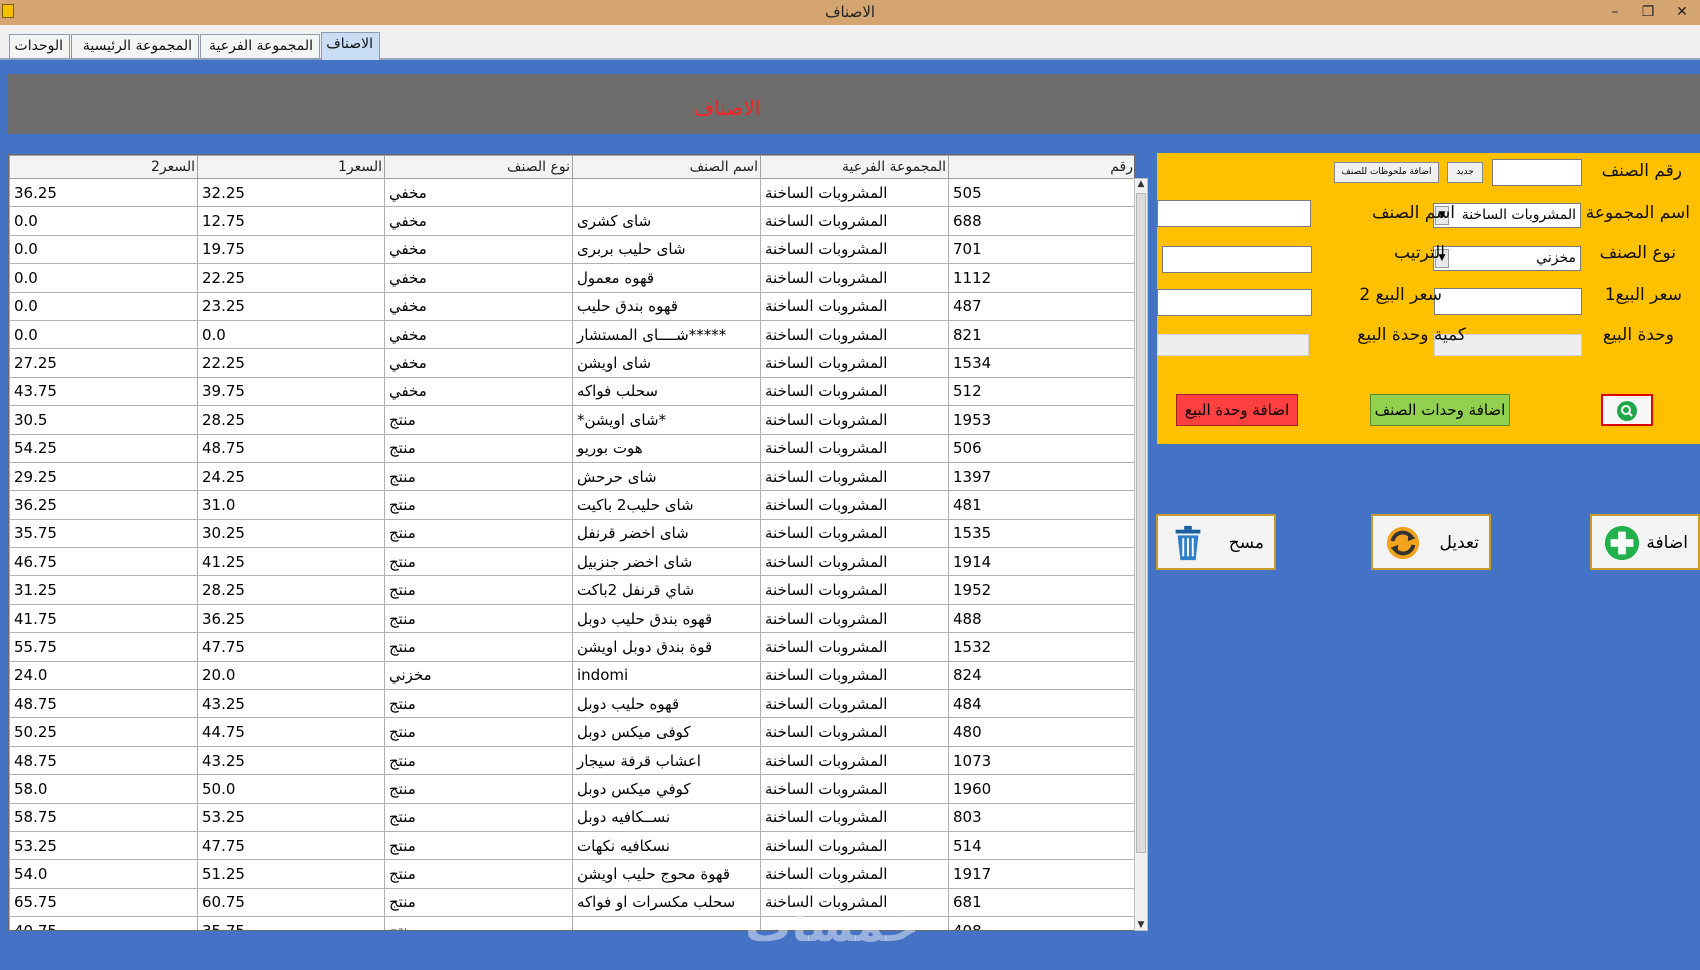 The image size is (1700, 970). Describe the element at coordinates (1041, 334) in the screenshot. I see `cell-number: 821` at that location.